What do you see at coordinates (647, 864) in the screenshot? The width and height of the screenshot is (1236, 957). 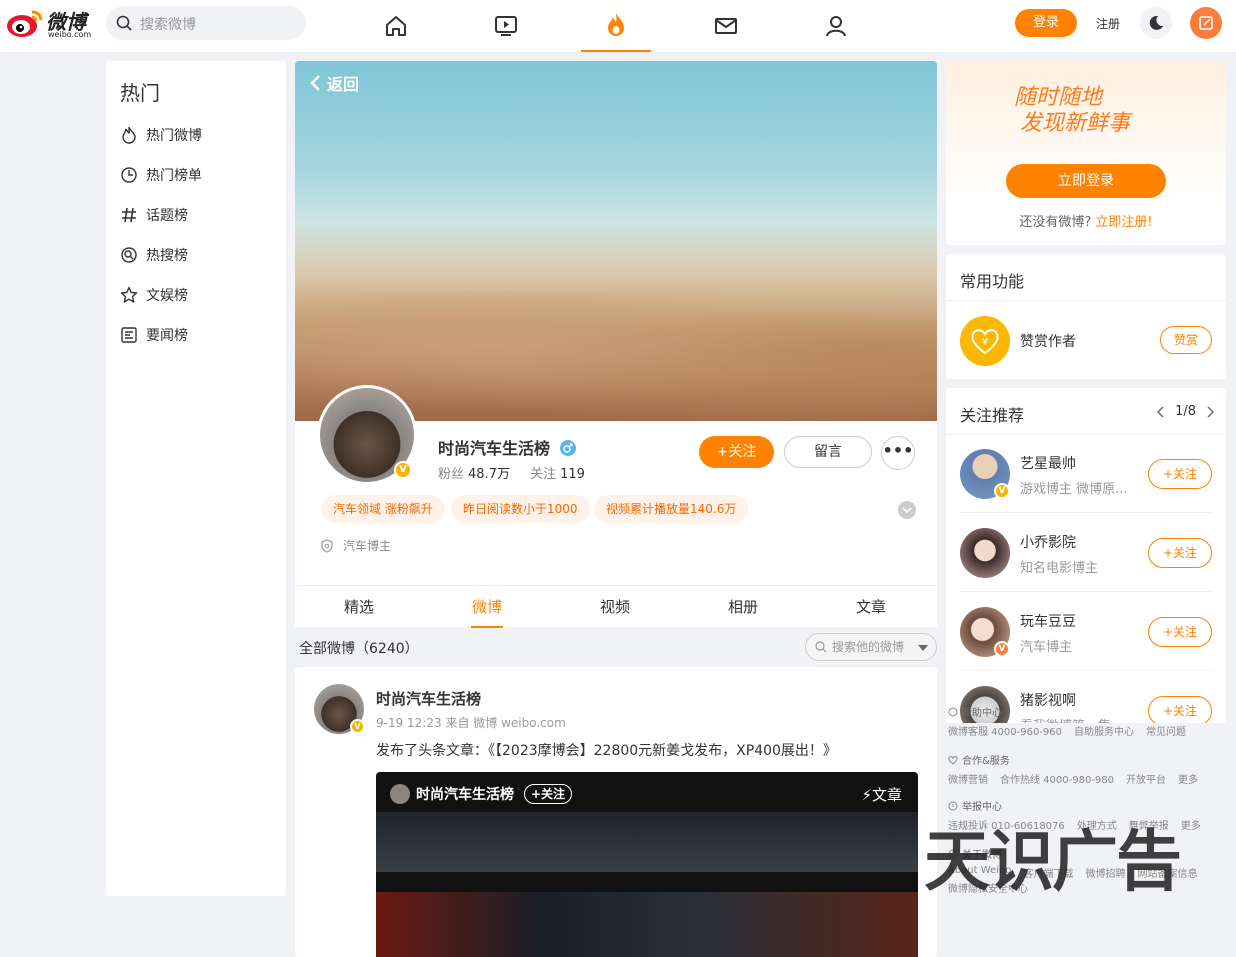 I see `article-card: 时尚汽车生活榜 +关注 ⚡文章` at bounding box center [647, 864].